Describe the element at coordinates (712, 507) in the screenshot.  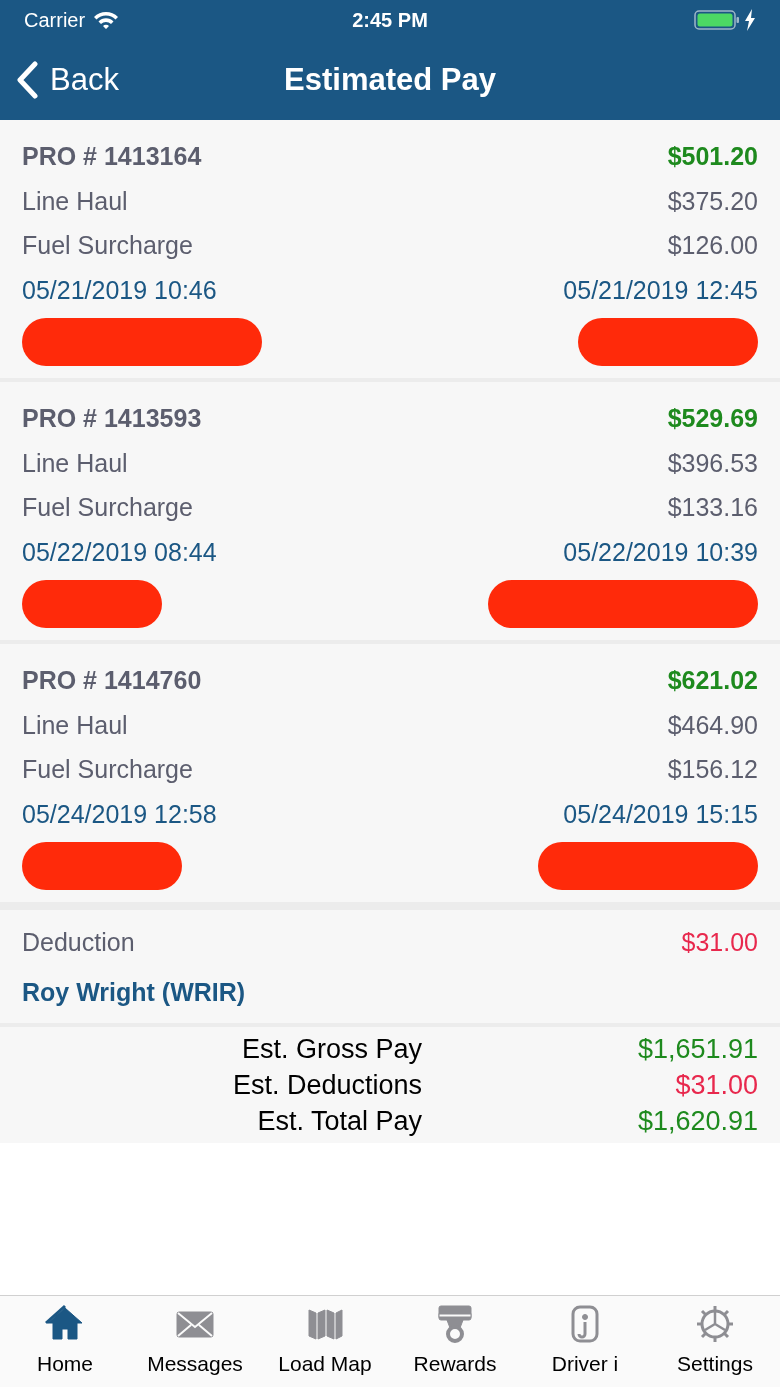
I see `line-amount: $133.16` at that location.